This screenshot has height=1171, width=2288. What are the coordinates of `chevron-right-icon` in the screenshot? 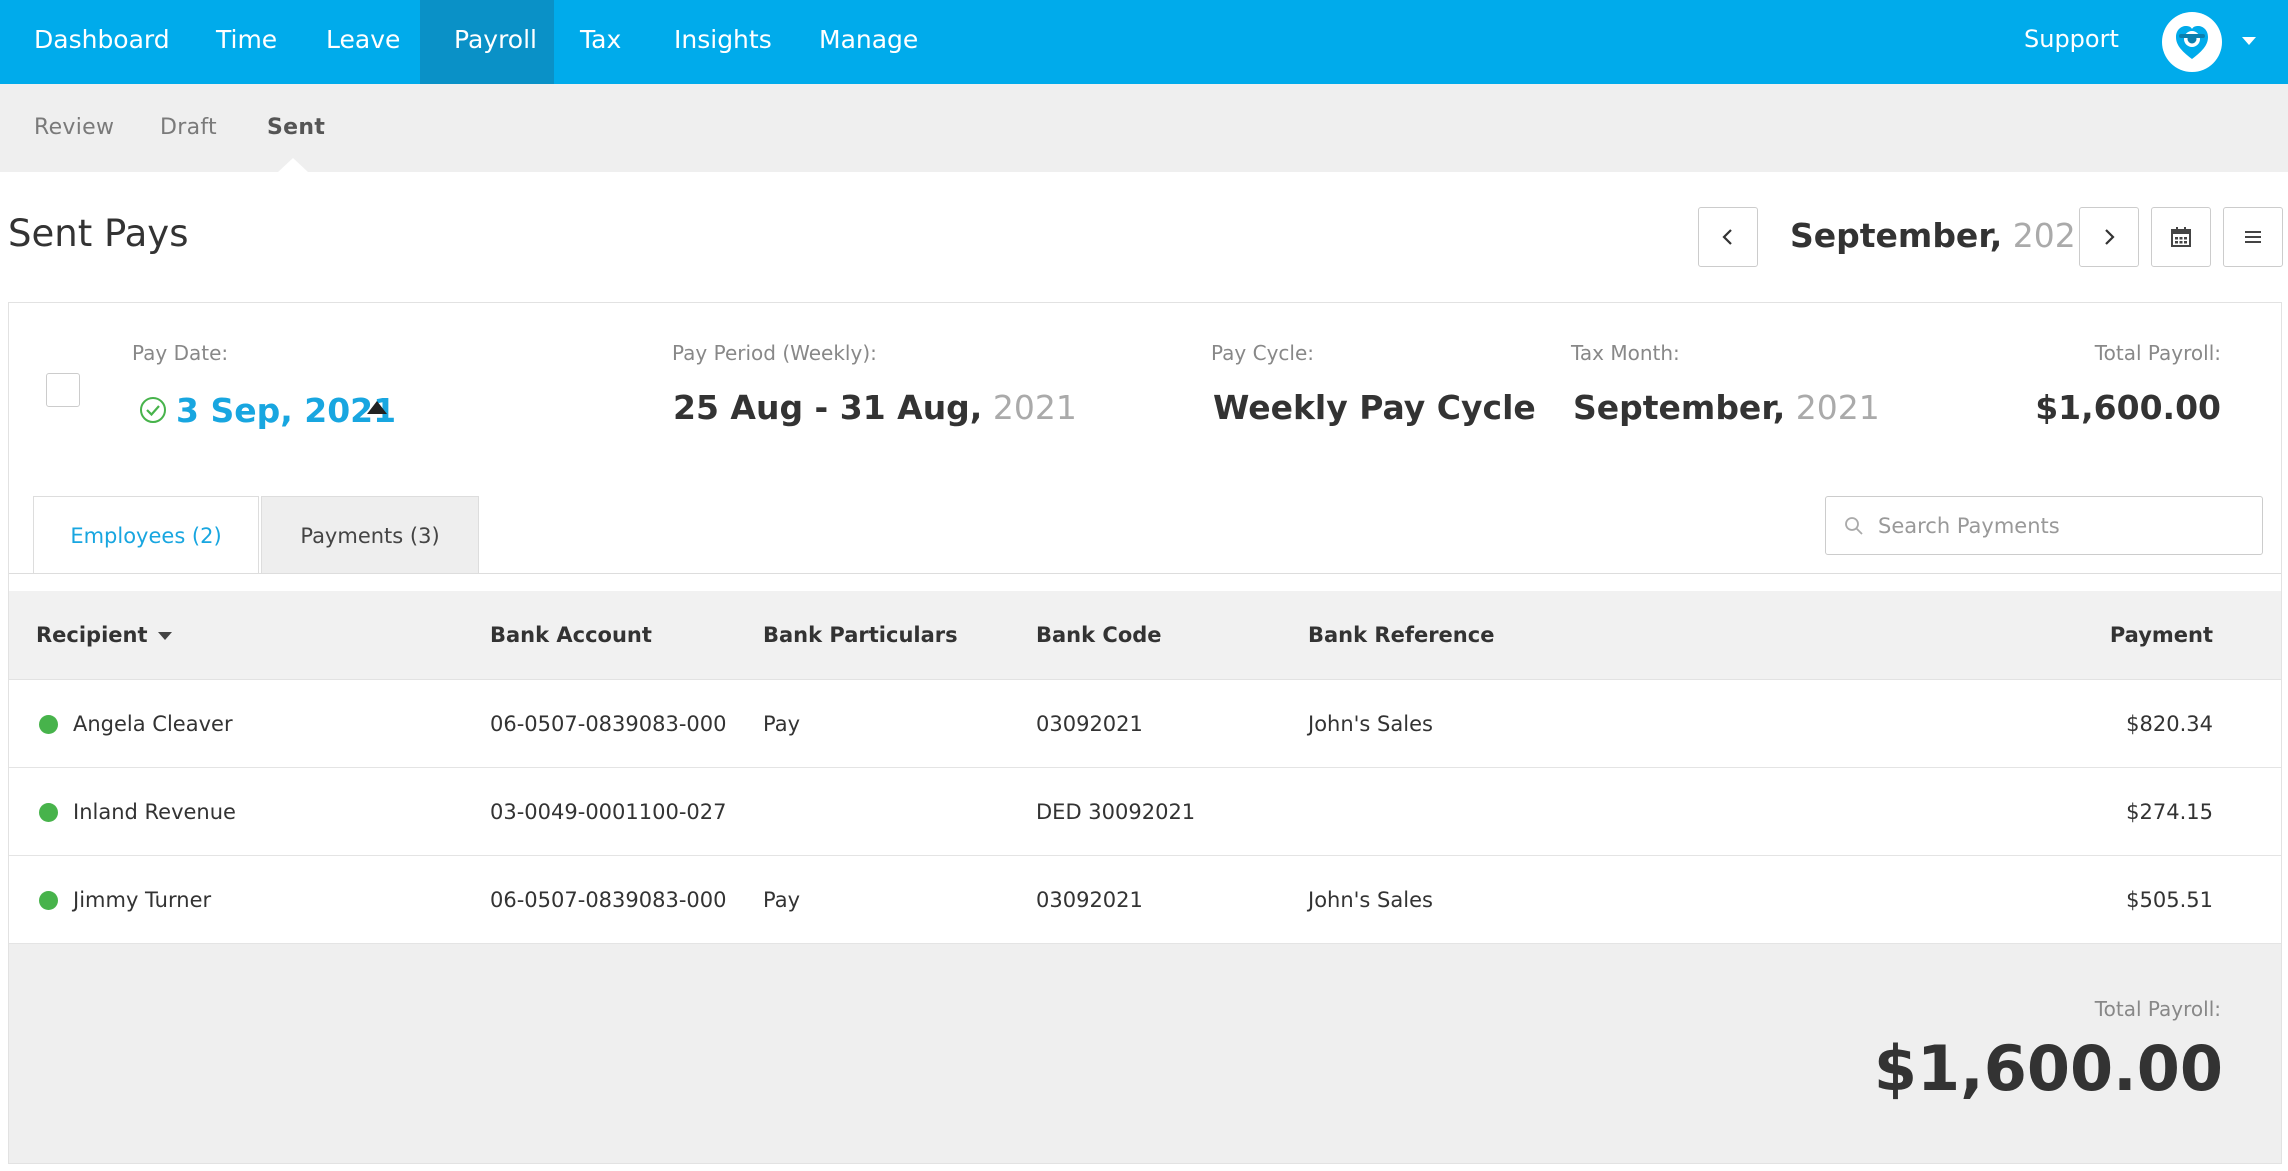 It's located at (2110, 237).